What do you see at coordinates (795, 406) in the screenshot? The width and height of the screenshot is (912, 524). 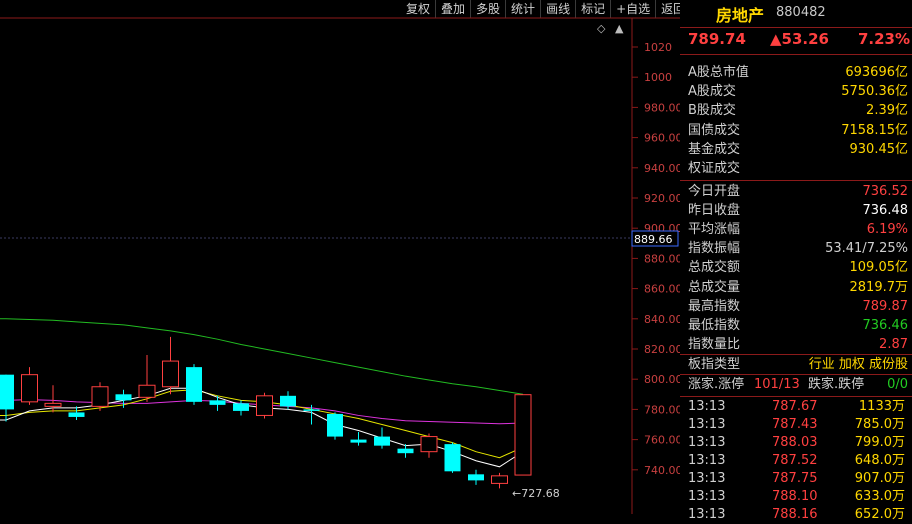 I see `tick-price: 787.67` at bounding box center [795, 406].